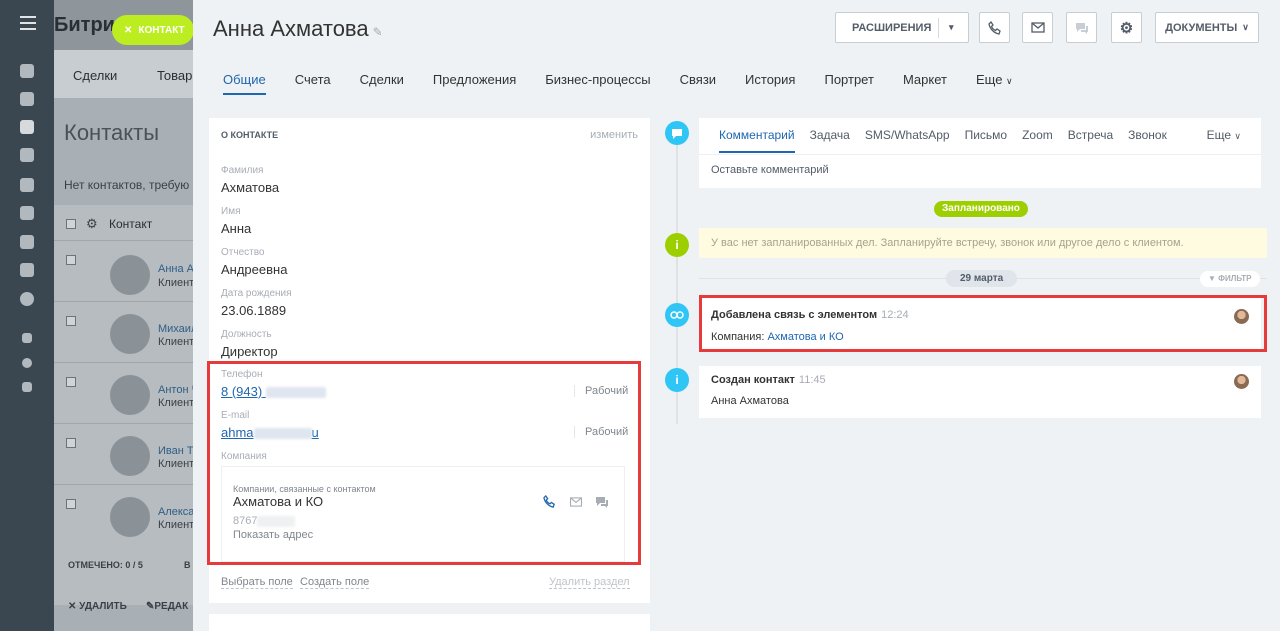 The height and width of the screenshot is (631, 1280). Describe the element at coordinates (770, 170) in the screenshot. I see `comment-input: Оставьте комментарий` at that location.